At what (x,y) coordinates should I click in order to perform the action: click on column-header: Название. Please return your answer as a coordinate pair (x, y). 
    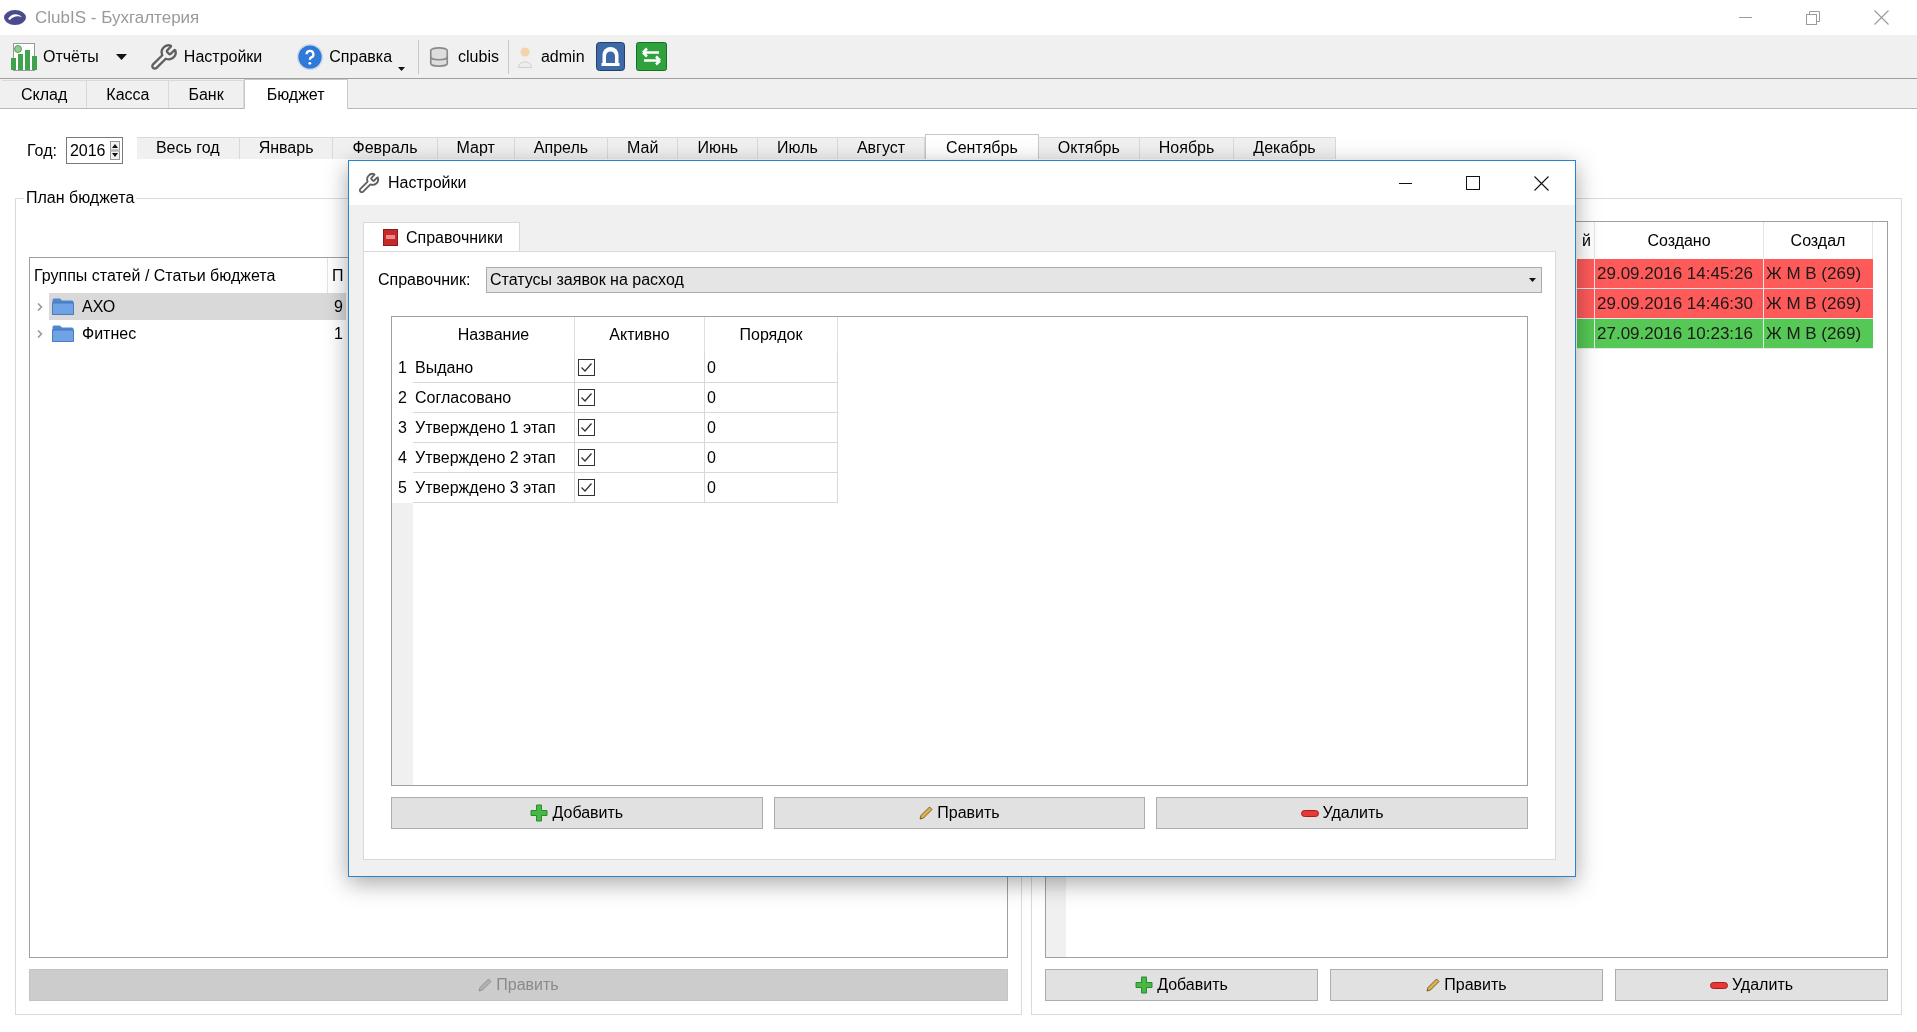
    Looking at the image, I should click on (493, 335).